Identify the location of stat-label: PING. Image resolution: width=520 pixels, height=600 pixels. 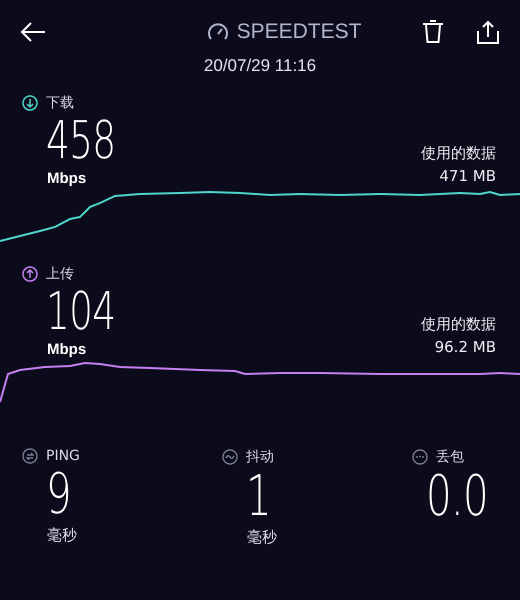
(63, 456).